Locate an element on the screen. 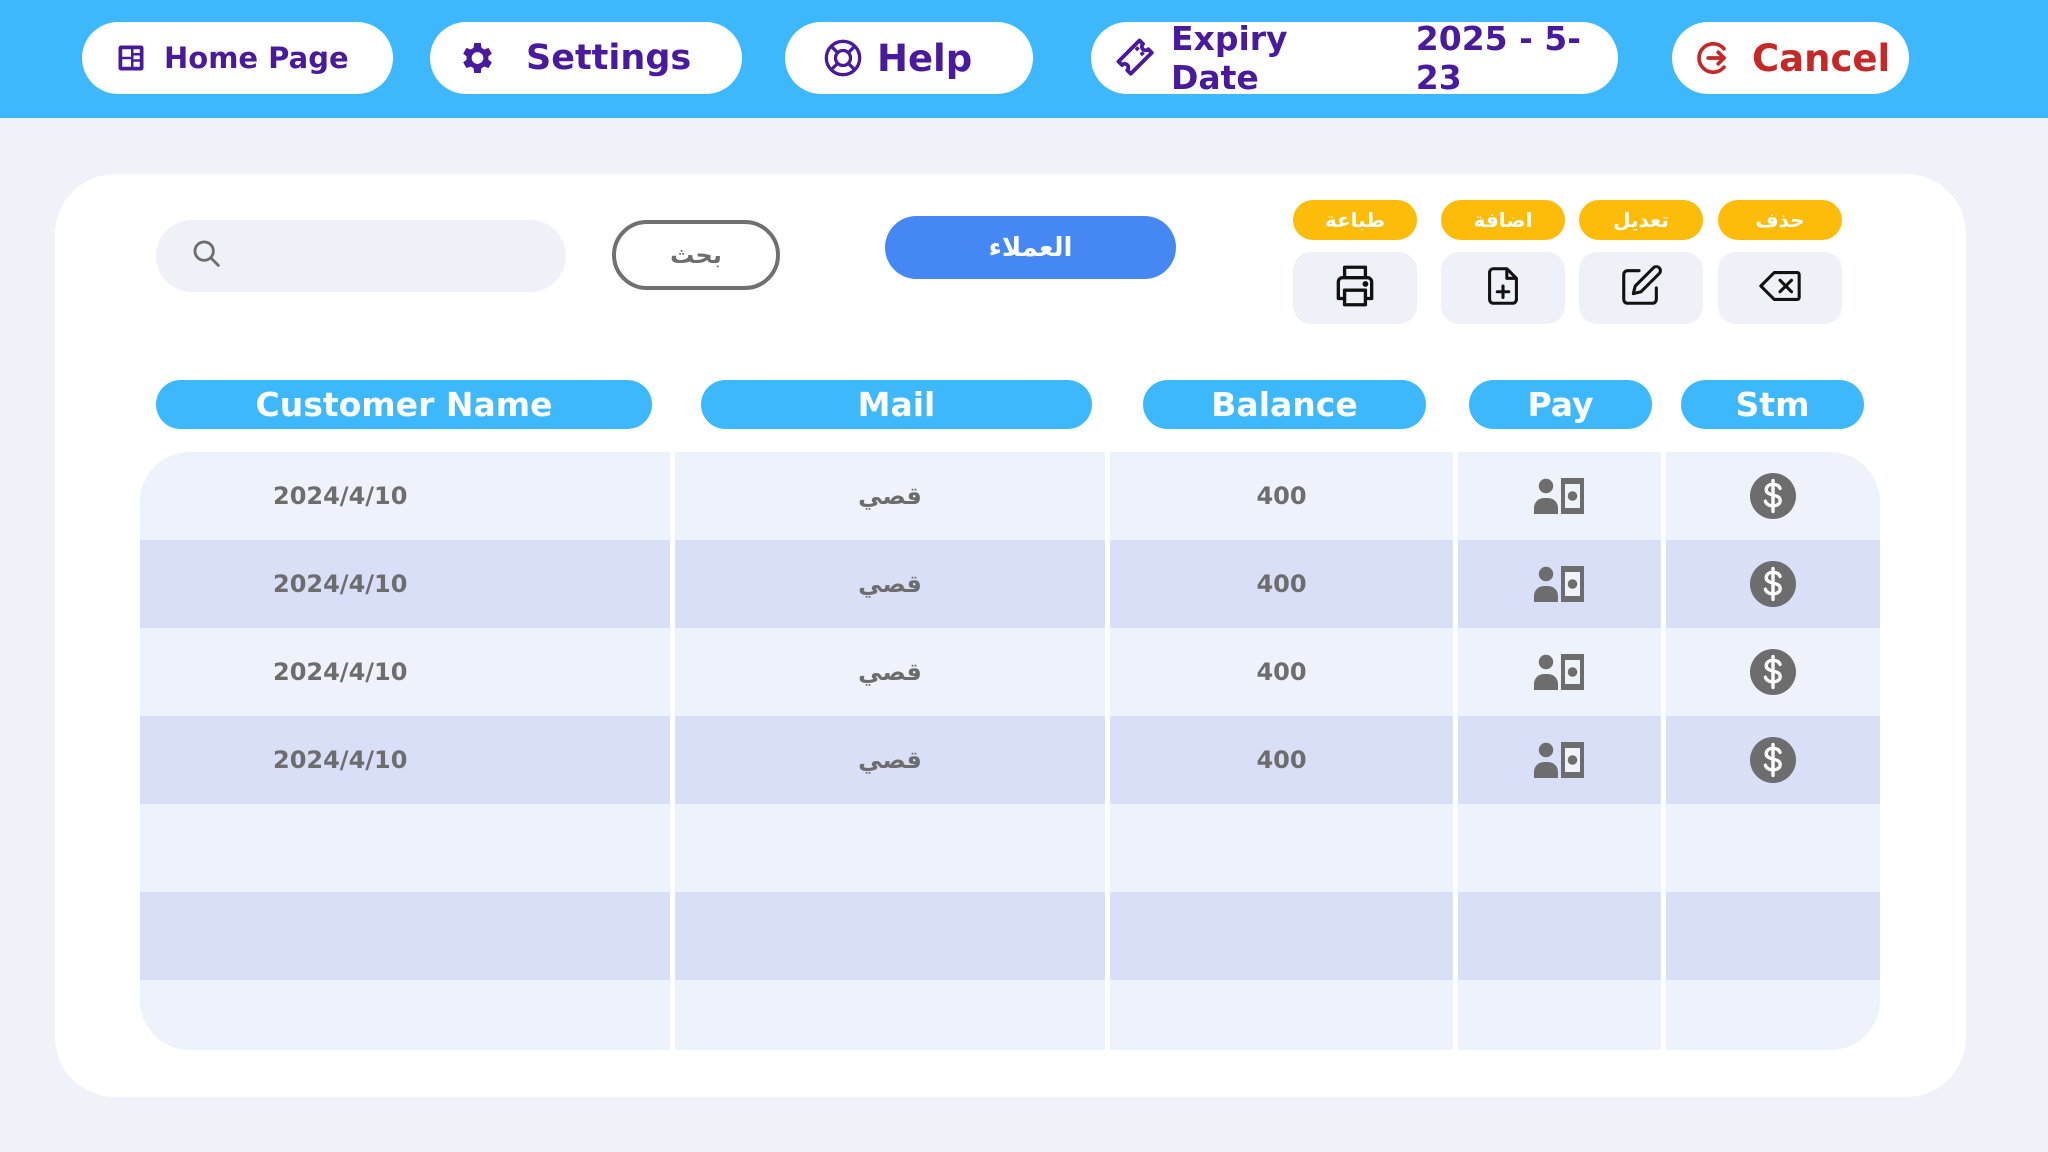 This screenshot has width=2048, height=1152. cancel-button: Cancel is located at coordinates (1790, 58).